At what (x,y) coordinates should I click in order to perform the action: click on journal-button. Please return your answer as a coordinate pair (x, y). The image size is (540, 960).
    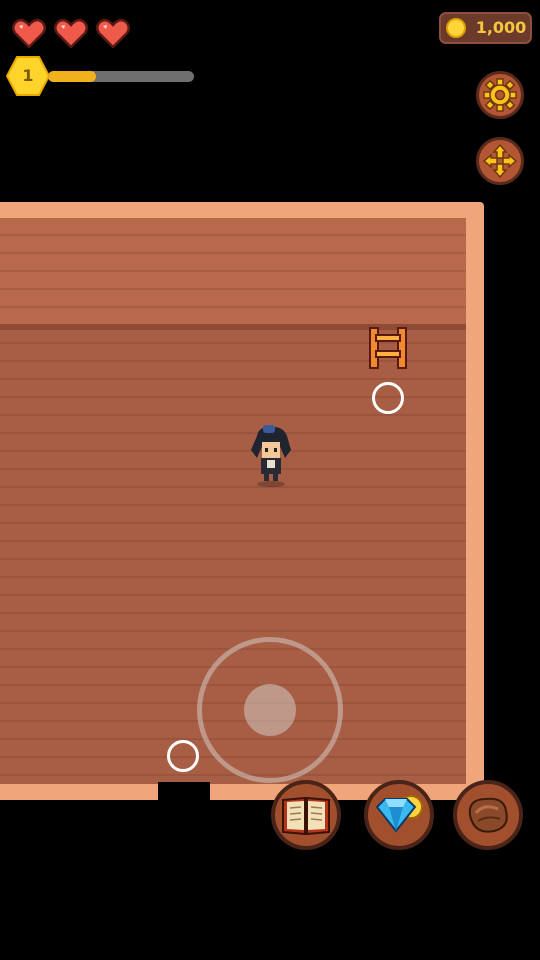
    Looking at the image, I should click on (306, 815).